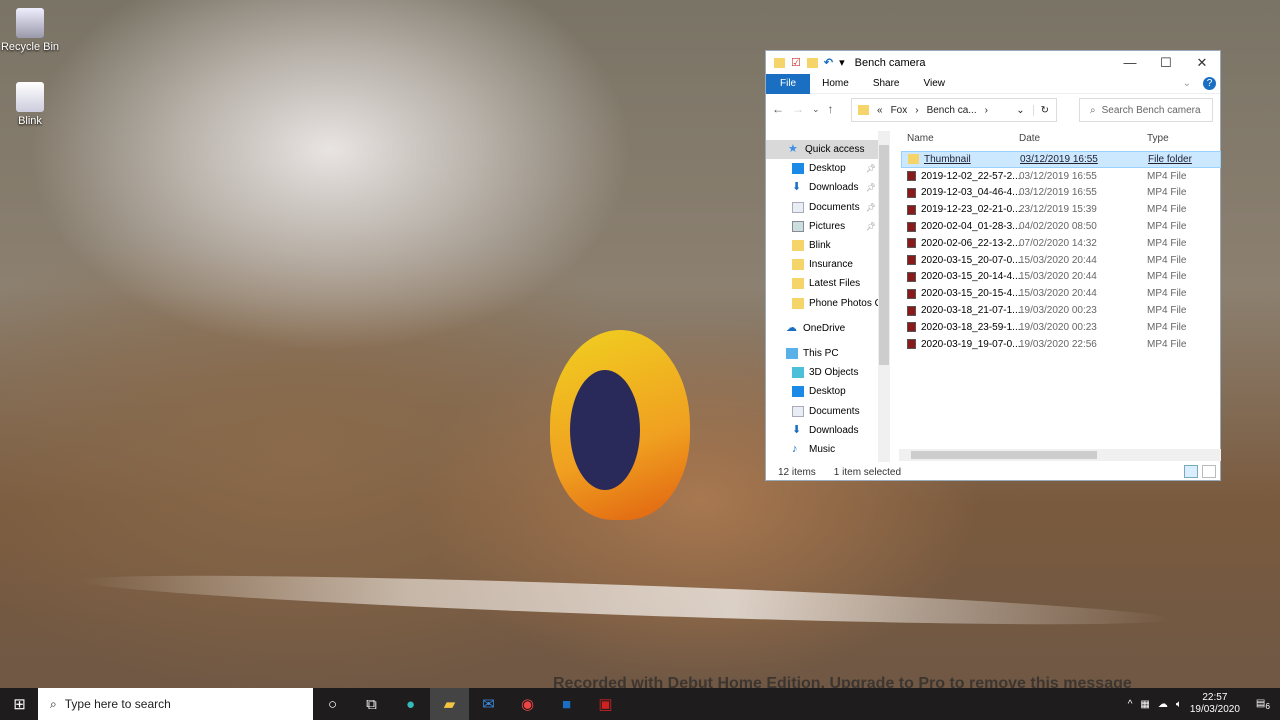 The image size is (1280, 720). Describe the element at coordinates (30, 30) in the screenshot. I see `desktop-icon-recycle-bin: Recycle Bin` at that location.